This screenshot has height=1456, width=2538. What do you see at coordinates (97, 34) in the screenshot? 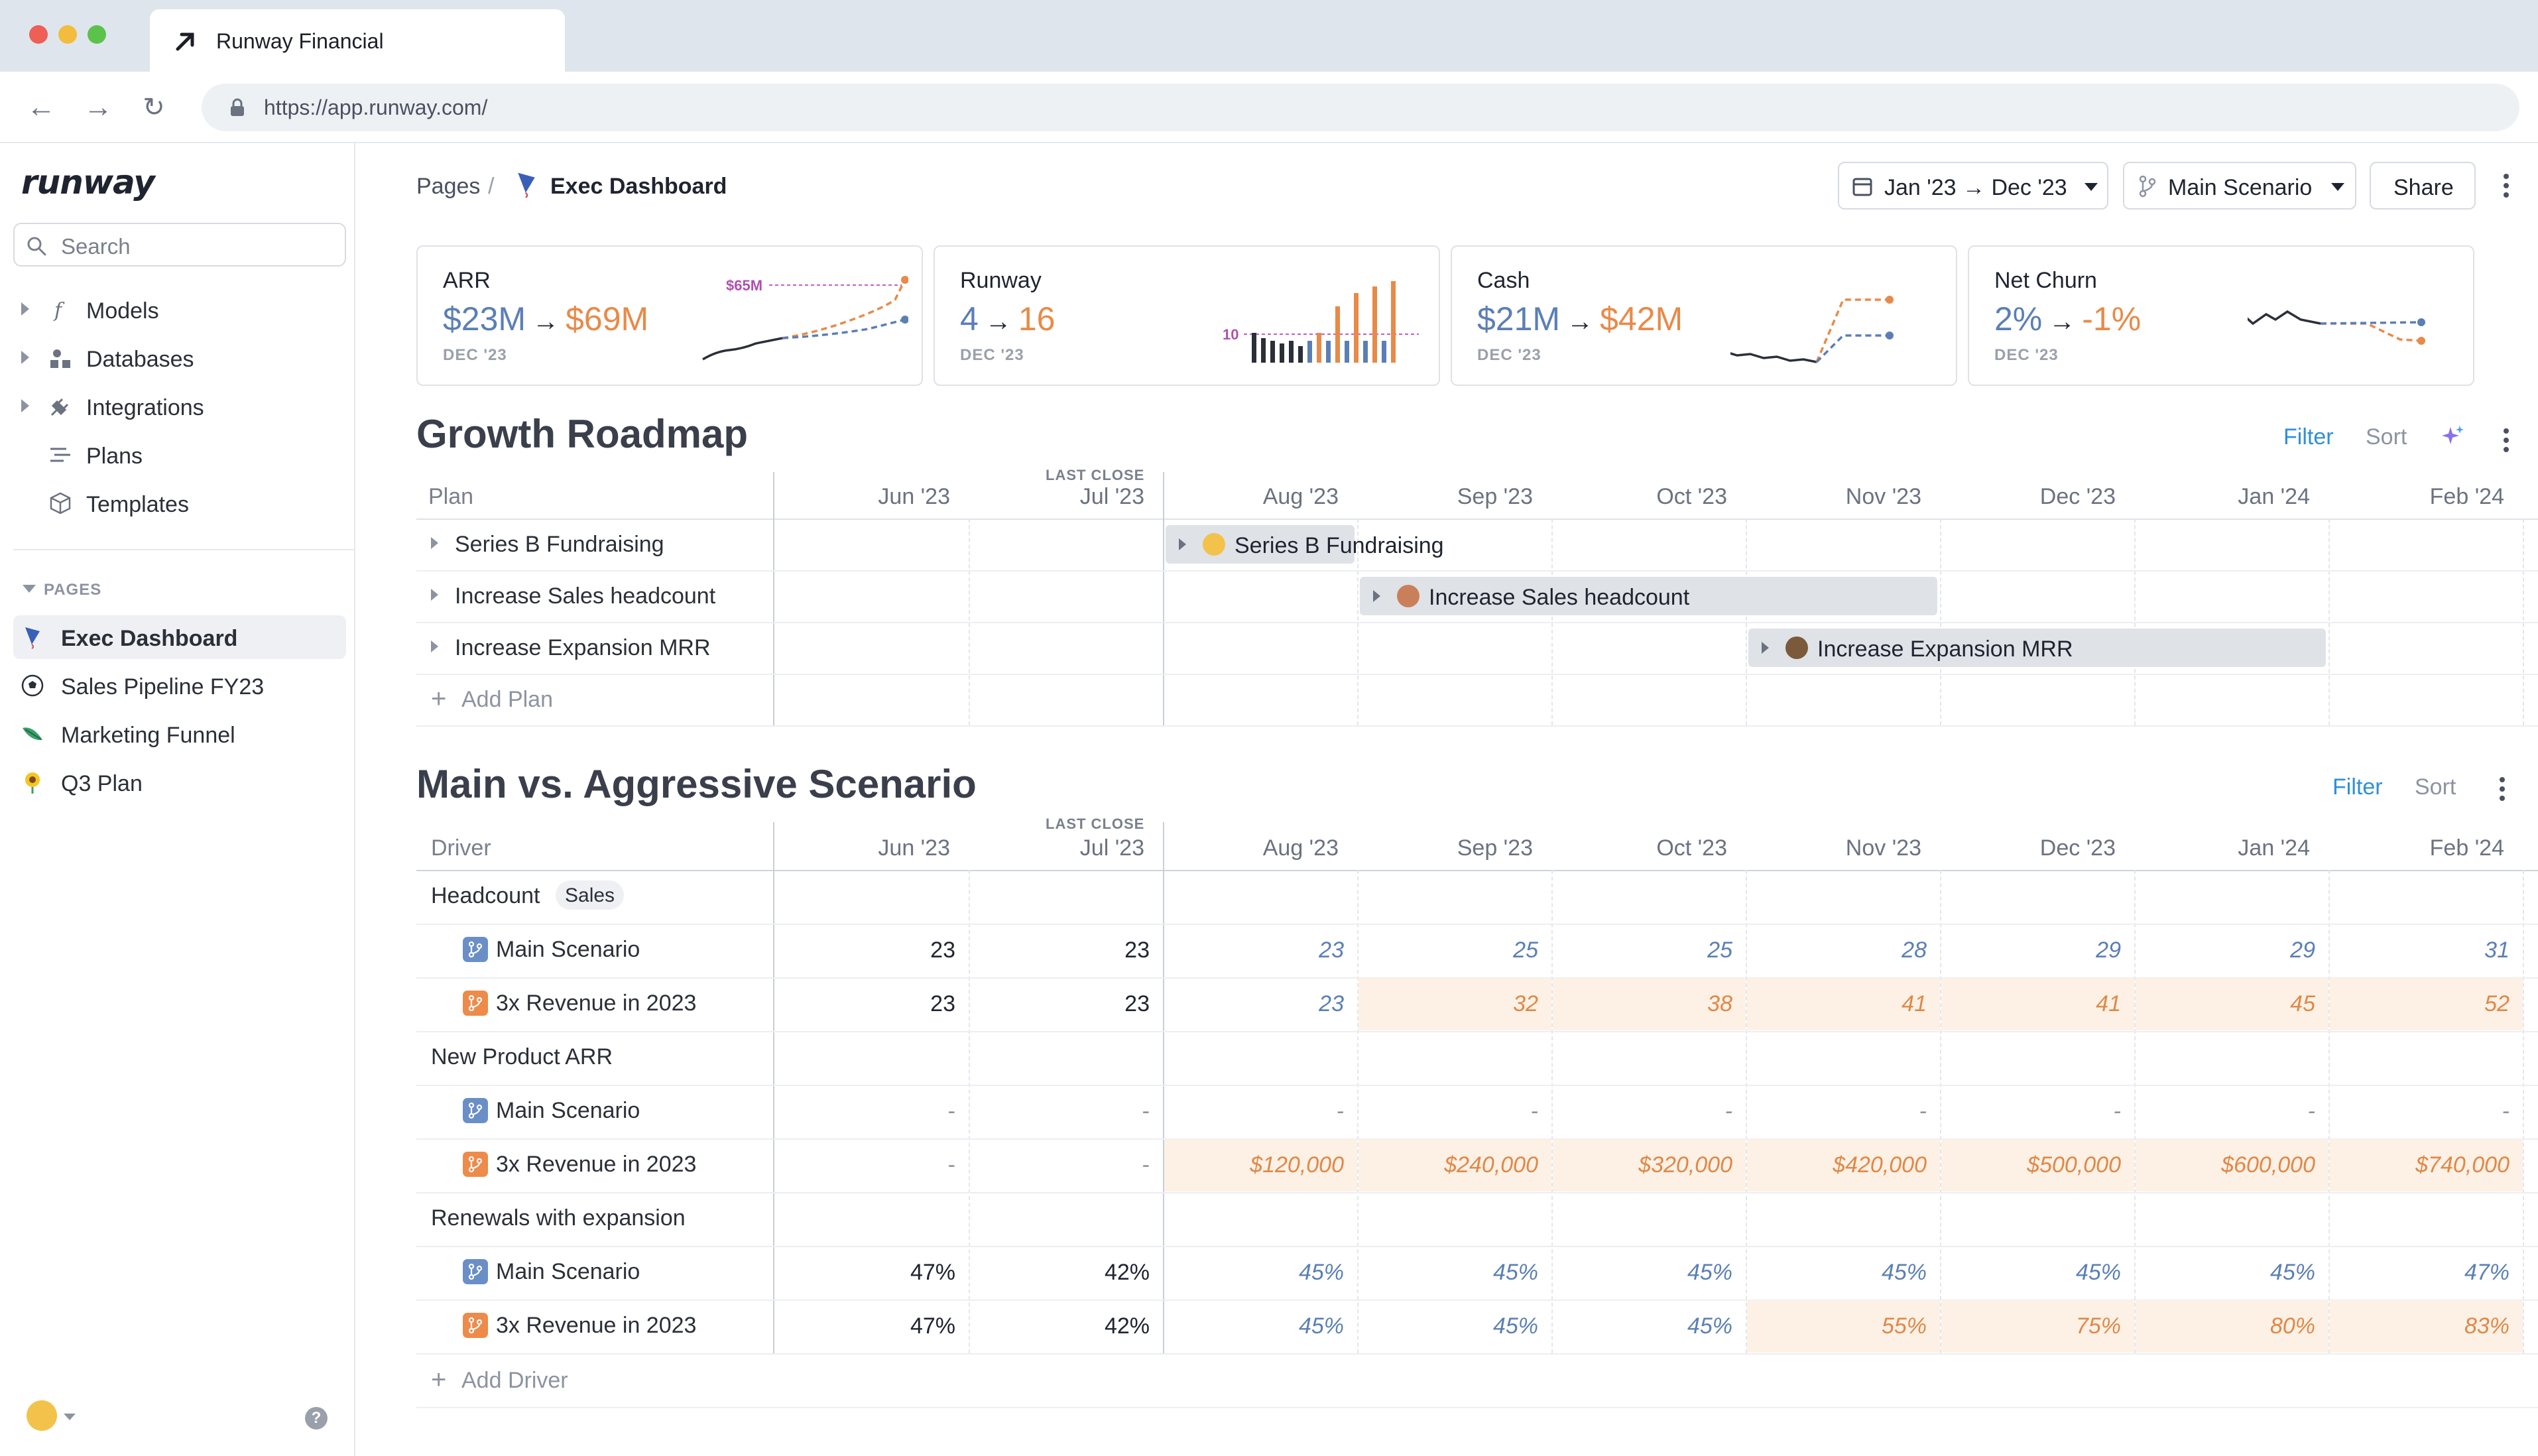
I see `window-maximize-button` at bounding box center [97, 34].